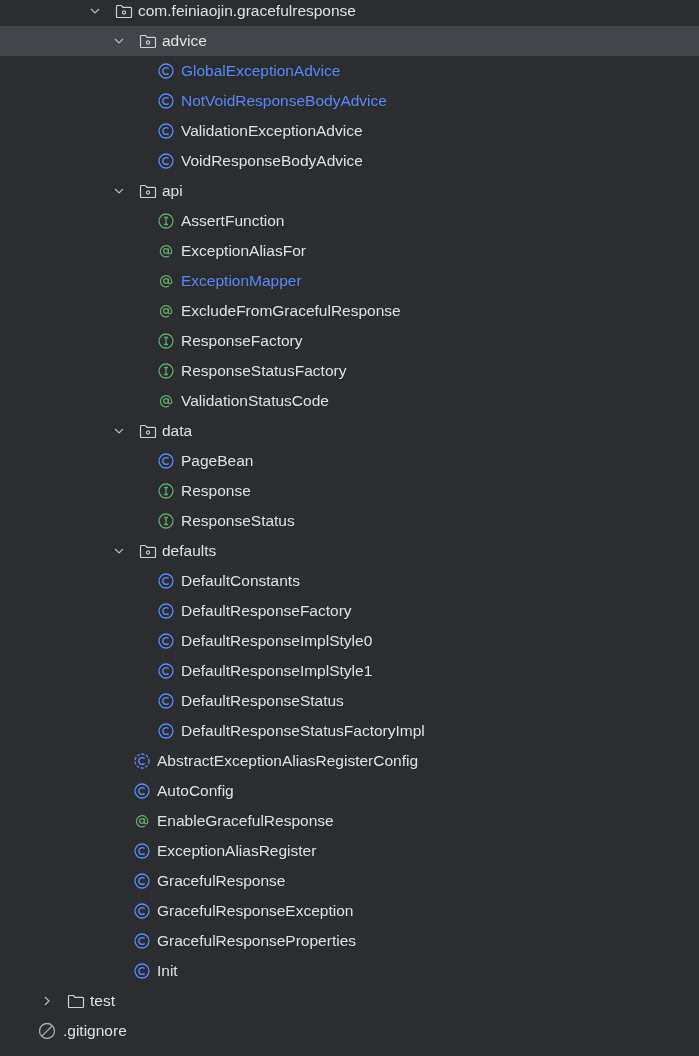 This screenshot has height=1056, width=699. What do you see at coordinates (349, 1001) in the screenshot?
I see `tree-item: test` at bounding box center [349, 1001].